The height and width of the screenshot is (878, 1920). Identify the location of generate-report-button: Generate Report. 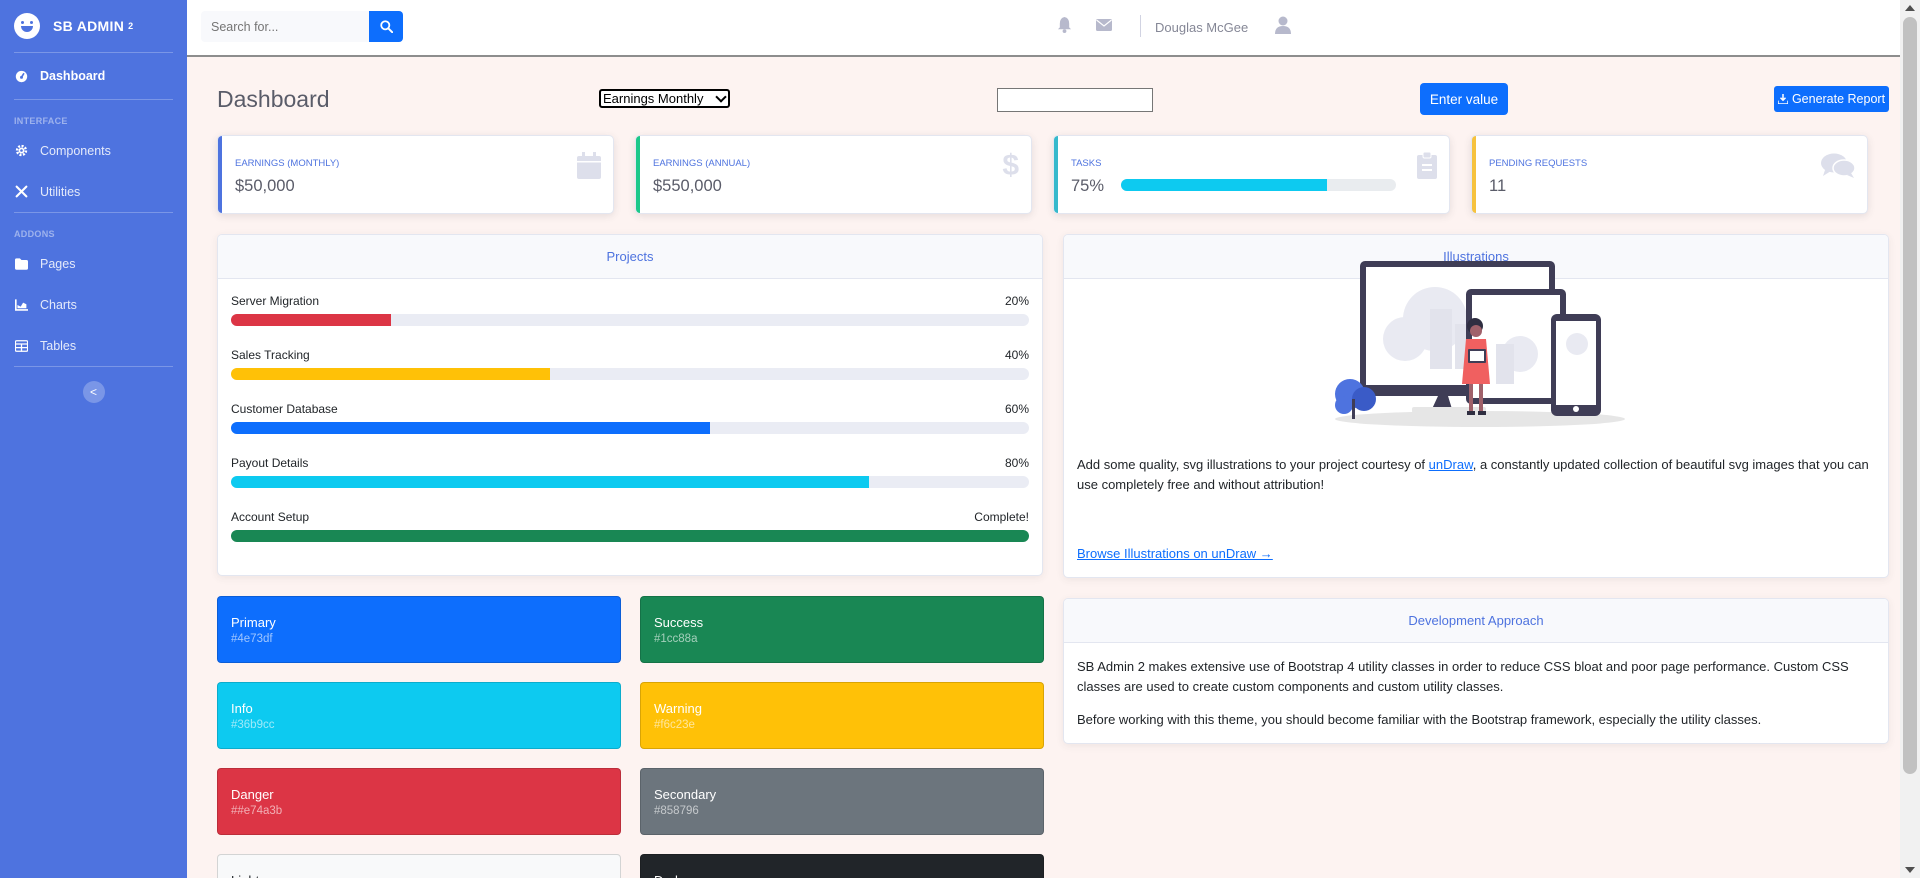
(1831, 99).